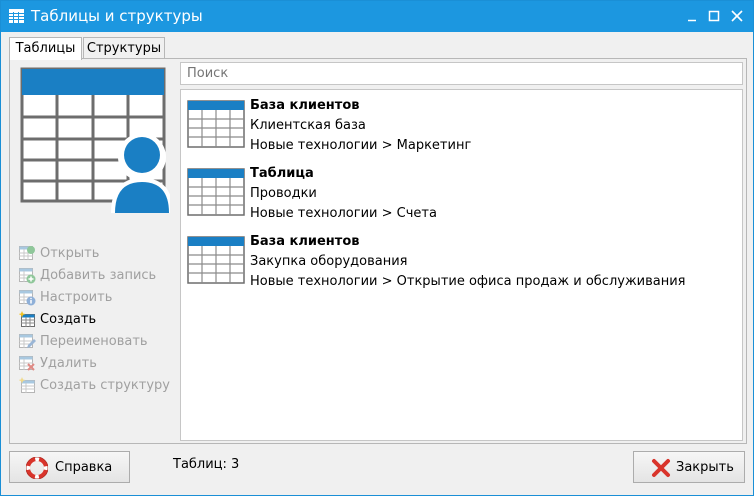 The width and height of the screenshot is (754, 496). What do you see at coordinates (692, 16) in the screenshot?
I see `minimize-button` at bounding box center [692, 16].